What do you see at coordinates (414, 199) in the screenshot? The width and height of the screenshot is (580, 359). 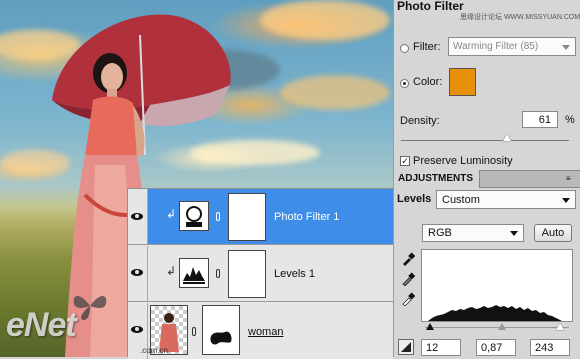 I see `levels-label: Levels` at bounding box center [414, 199].